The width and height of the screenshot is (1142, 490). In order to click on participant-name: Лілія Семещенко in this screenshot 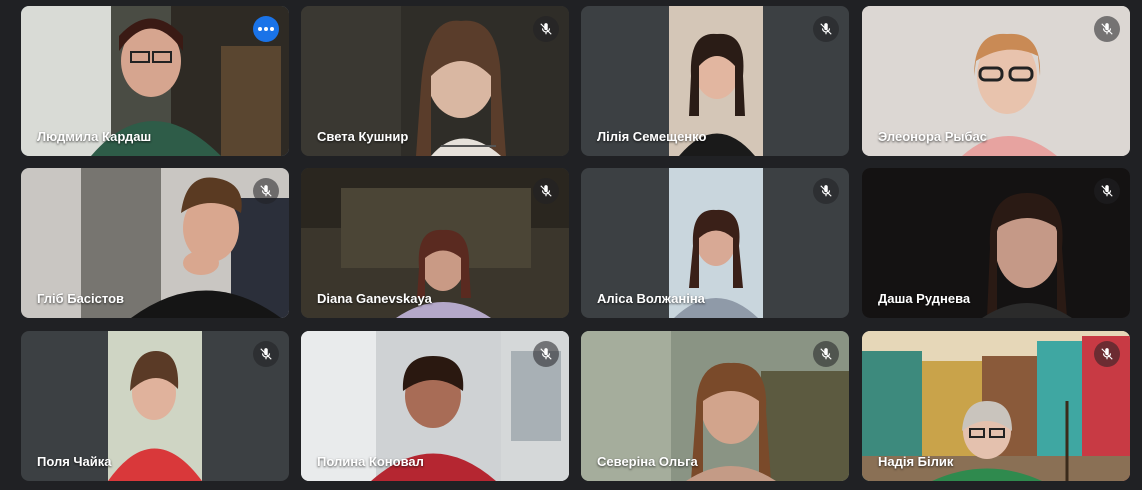, I will do `click(652, 136)`.